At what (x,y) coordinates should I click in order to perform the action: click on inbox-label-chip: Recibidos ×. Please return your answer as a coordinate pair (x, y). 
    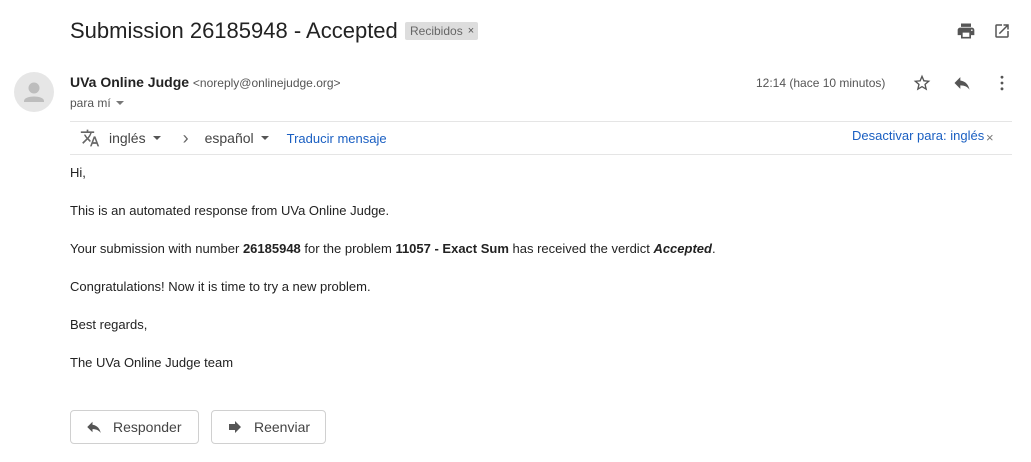
    Looking at the image, I should click on (442, 31).